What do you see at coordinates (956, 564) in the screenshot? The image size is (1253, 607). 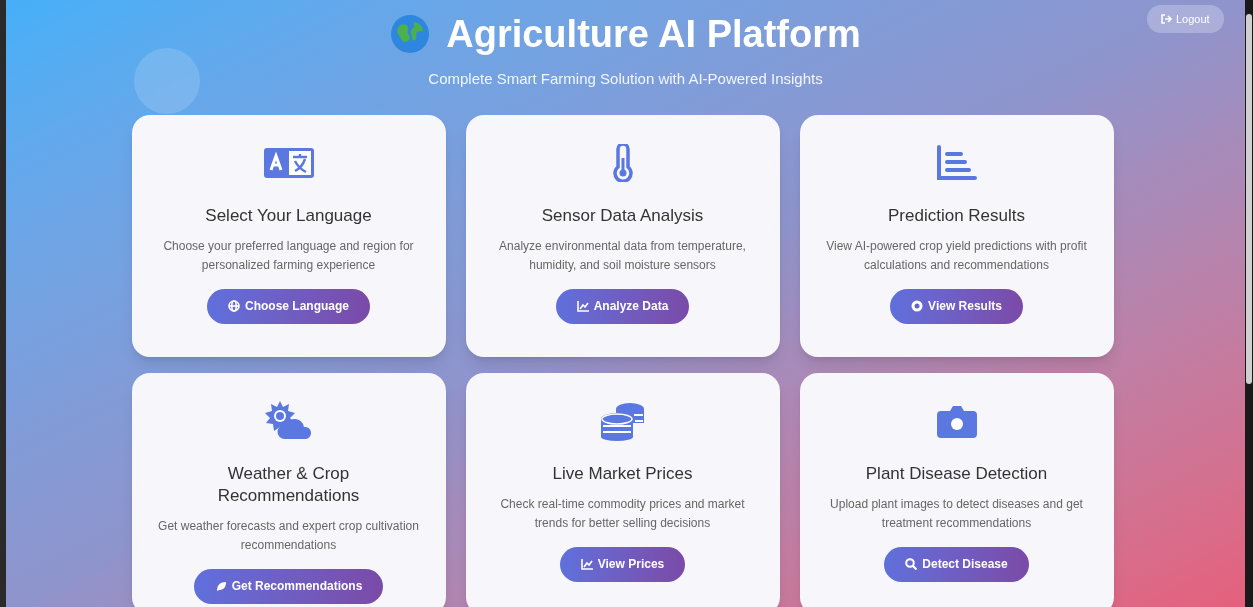 I see `card-button: Detect Disease` at bounding box center [956, 564].